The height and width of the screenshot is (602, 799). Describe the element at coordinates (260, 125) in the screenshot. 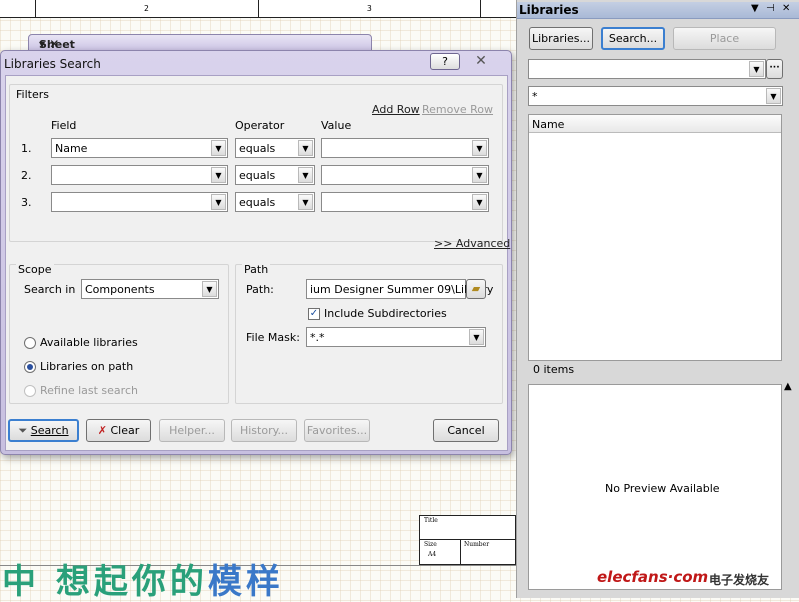

I see `operator-column-header: Operator` at that location.